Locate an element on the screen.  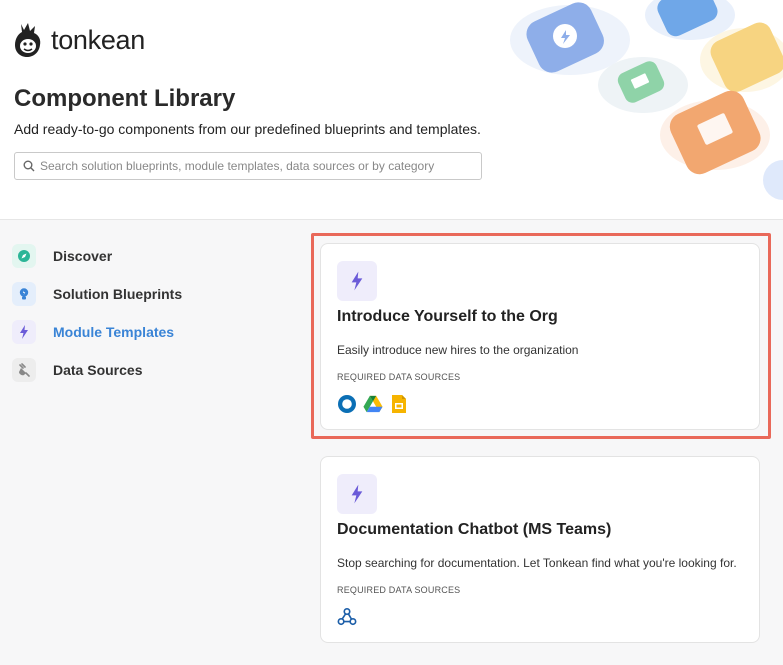
plug-icon is located at coordinates (24, 370).